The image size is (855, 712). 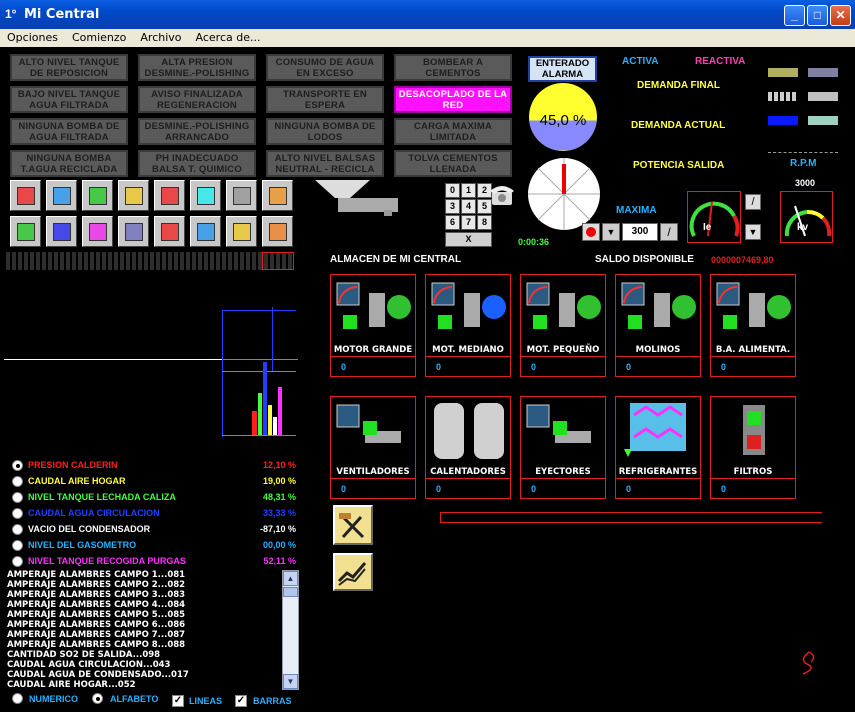 What do you see at coordinates (25, 195) in the screenshot?
I see `document-icon` at bounding box center [25, 195].